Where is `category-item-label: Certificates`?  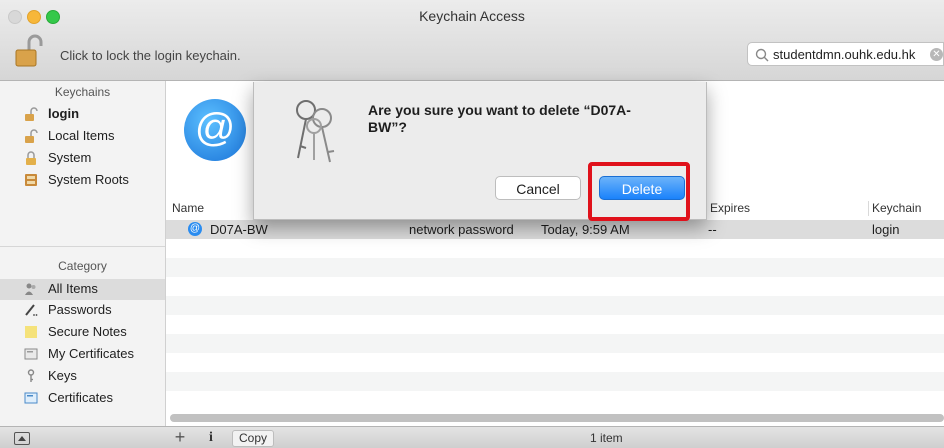
category-item-label: Certificates is located at coordinates (81, 397).